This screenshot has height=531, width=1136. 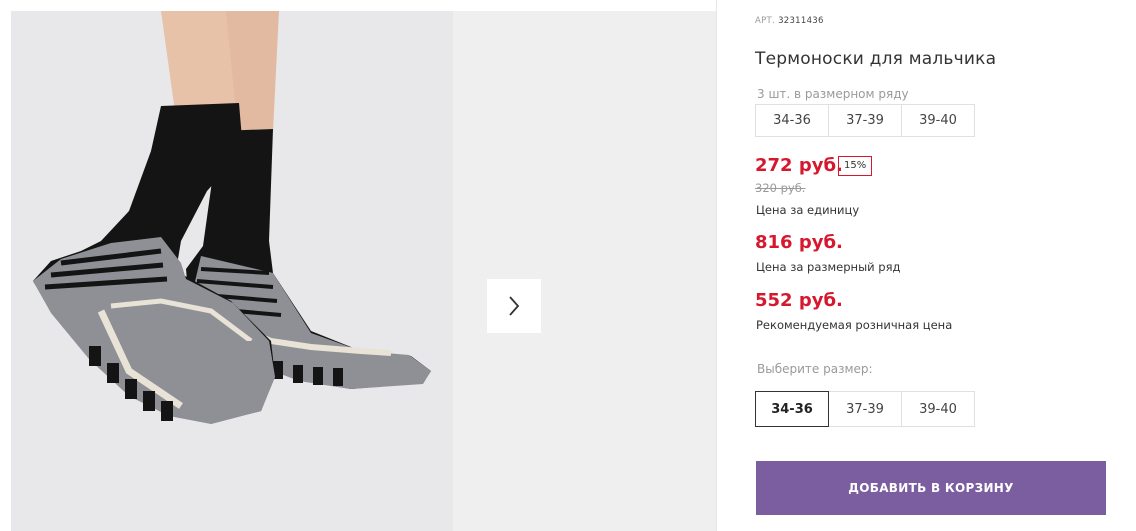 I want to click on choose-size-label: Выберите размер:, so click(x=815, y=369).